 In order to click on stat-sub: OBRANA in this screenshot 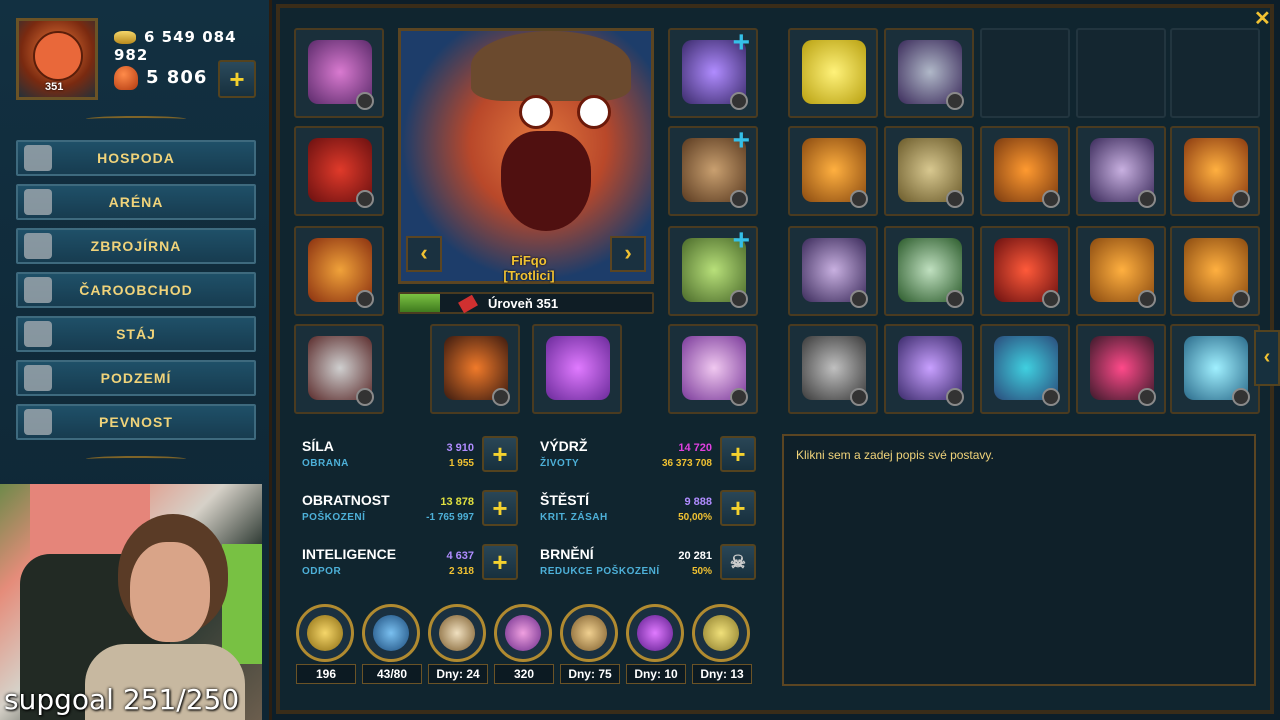, I will do `click(325, 463)`.